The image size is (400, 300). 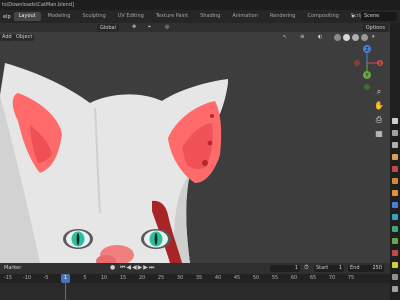 I want to click on texture-properties-icon, so click(x=395, y=277).